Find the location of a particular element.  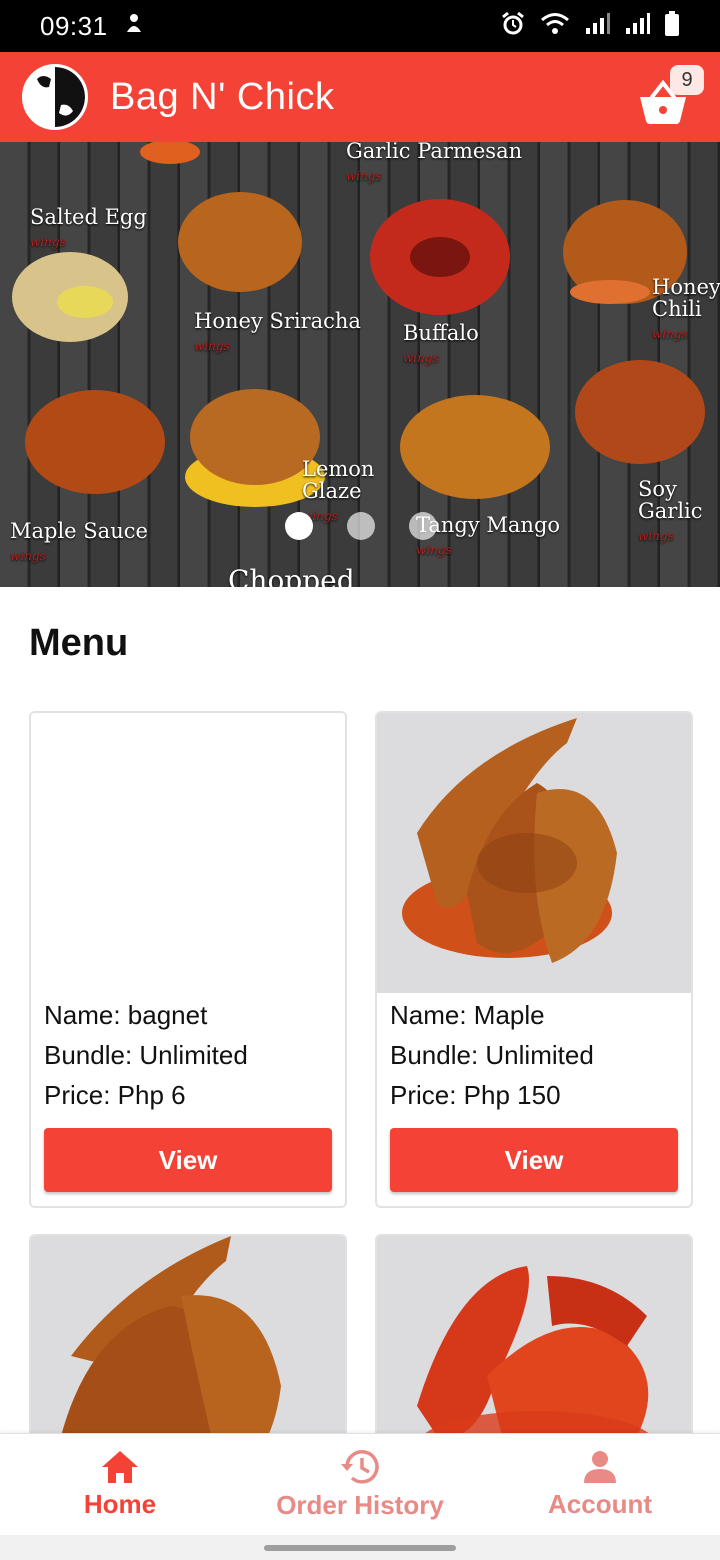

banner-label-maple-sauce: Maple Sauce wings is located at coordinates (79, 541).